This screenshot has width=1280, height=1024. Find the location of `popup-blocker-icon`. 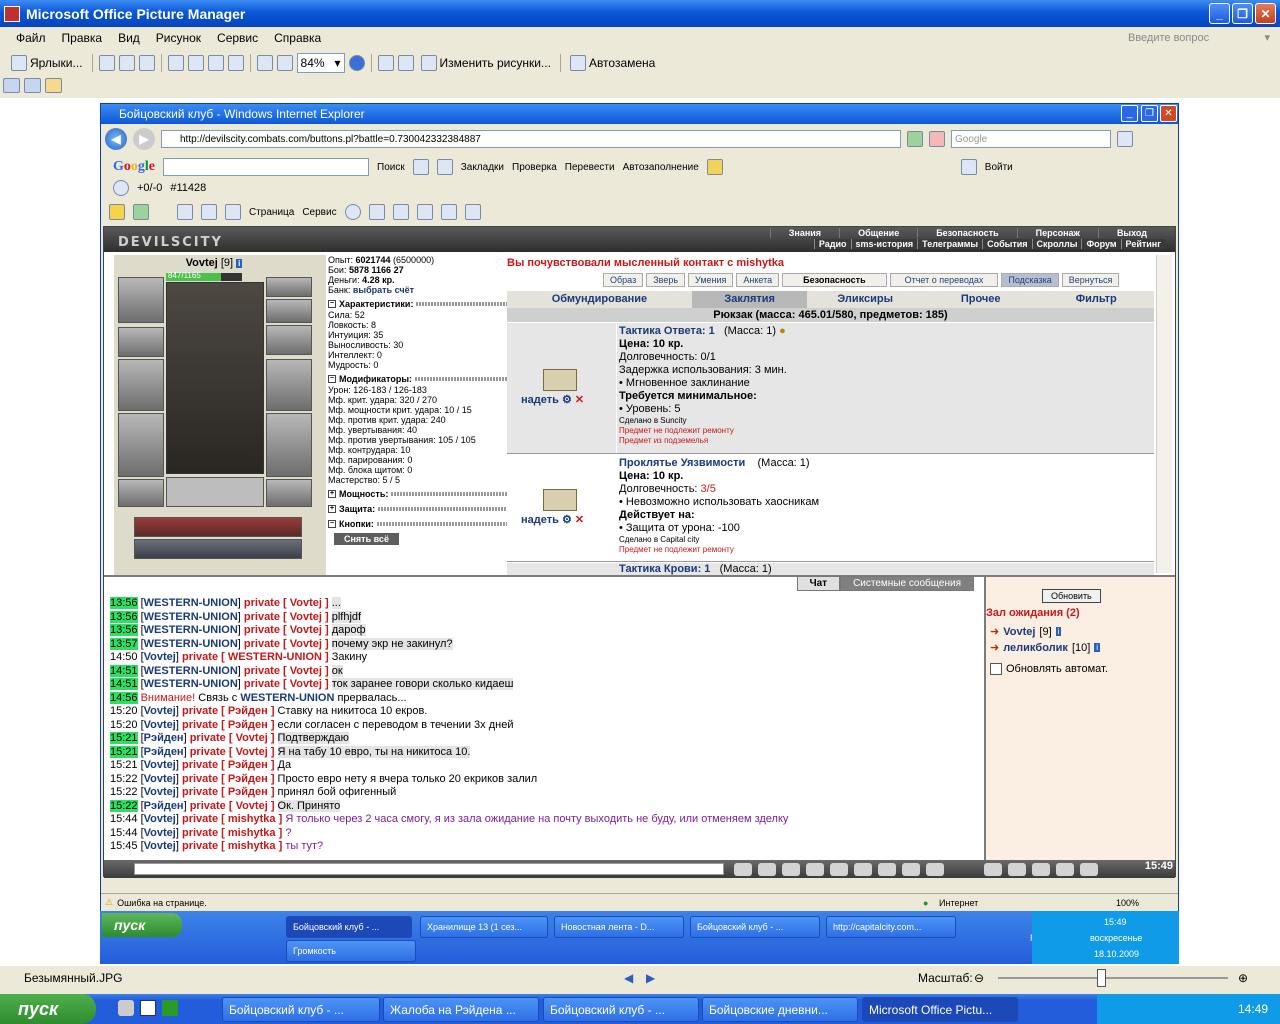

popup-blocker-icon is located at coordinates (444, 167).